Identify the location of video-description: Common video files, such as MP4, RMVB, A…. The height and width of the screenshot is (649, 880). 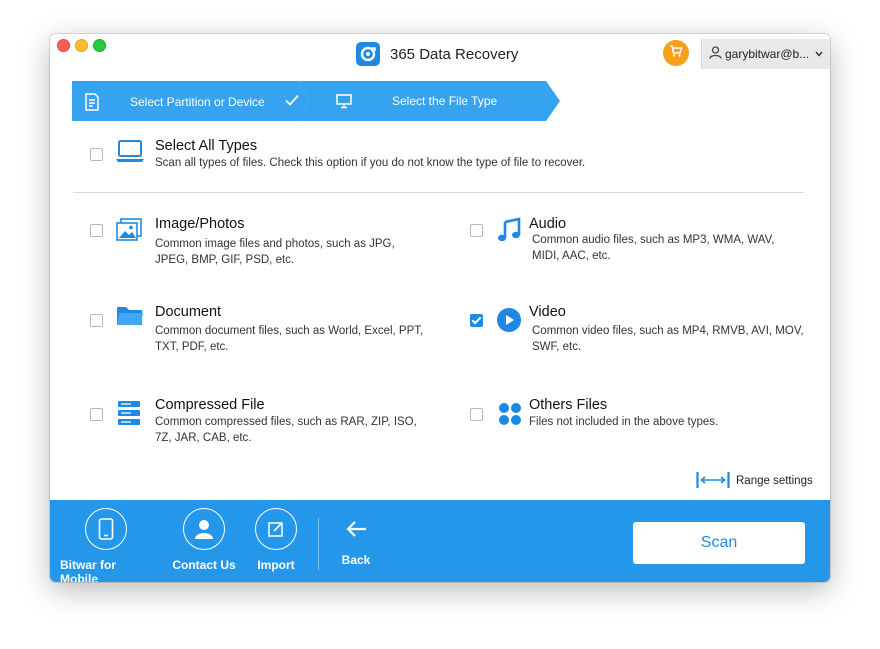
(668, 331).